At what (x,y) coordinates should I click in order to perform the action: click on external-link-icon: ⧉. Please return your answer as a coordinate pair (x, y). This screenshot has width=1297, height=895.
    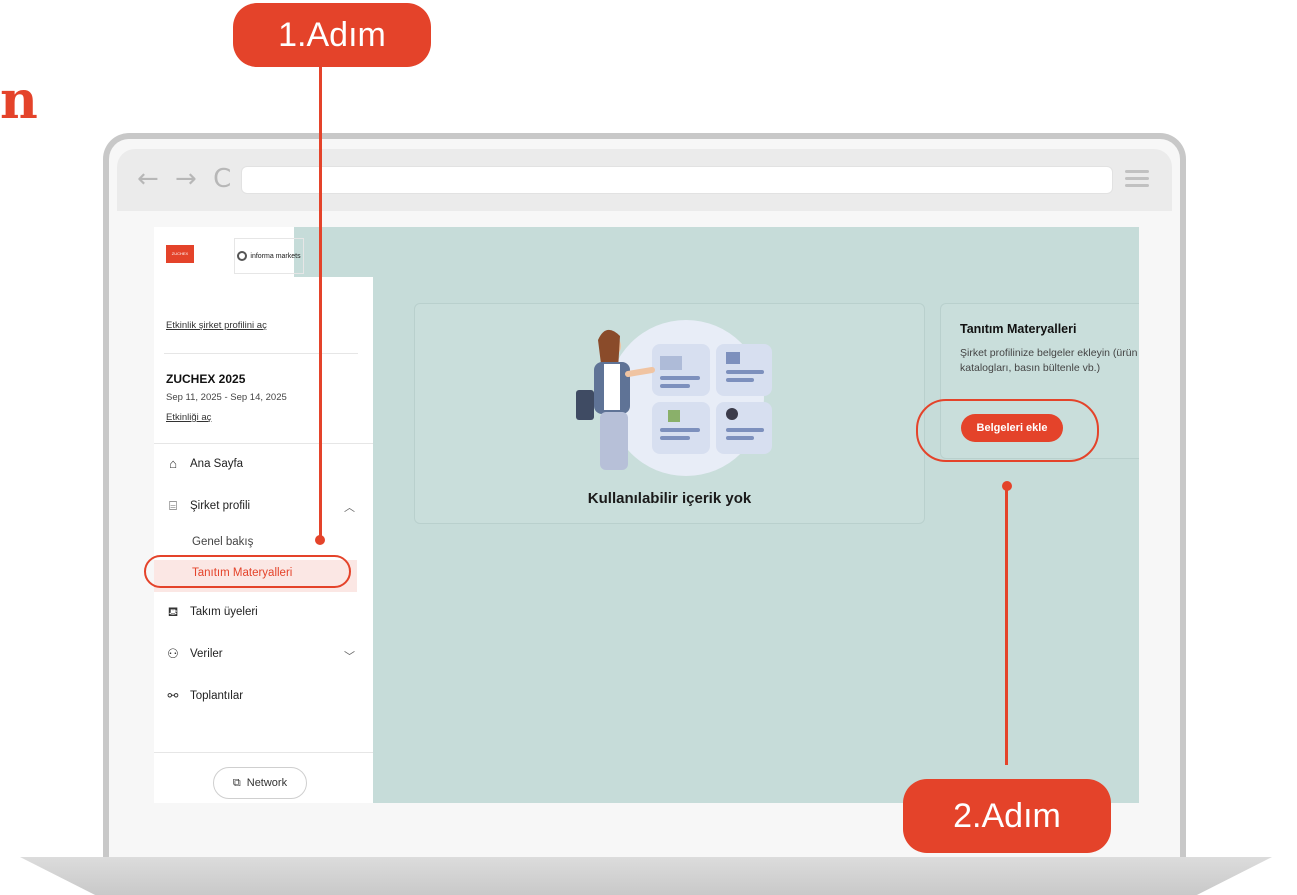
    Looking at the image, I should click on (236, 782).